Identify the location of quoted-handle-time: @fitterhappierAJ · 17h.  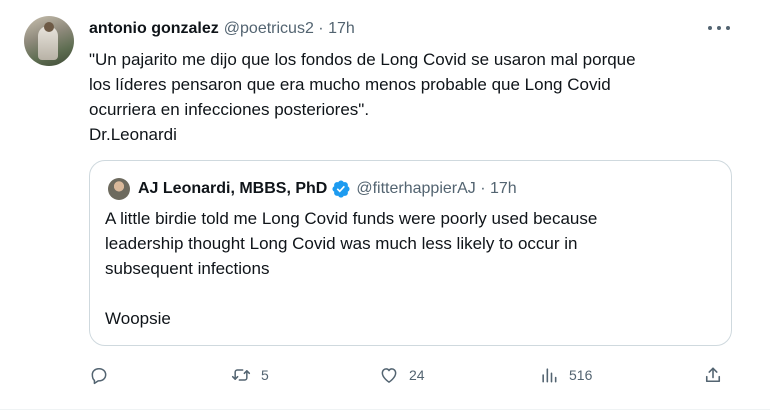
(436, 188).